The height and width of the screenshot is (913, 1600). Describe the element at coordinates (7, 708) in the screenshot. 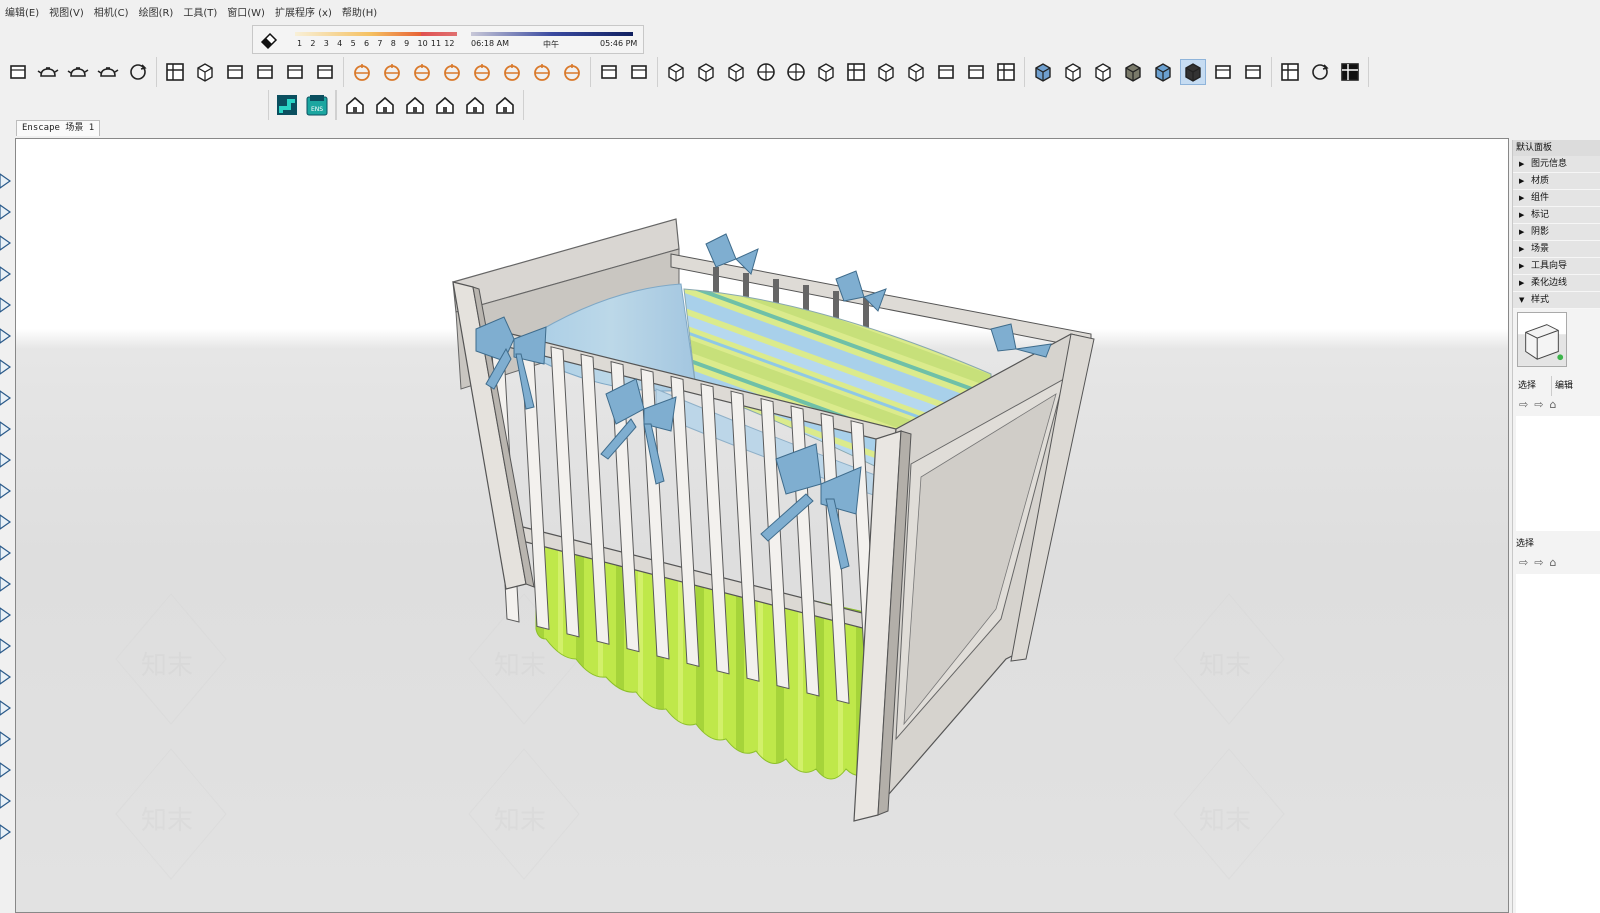

I see `zoom-icon` at that location.